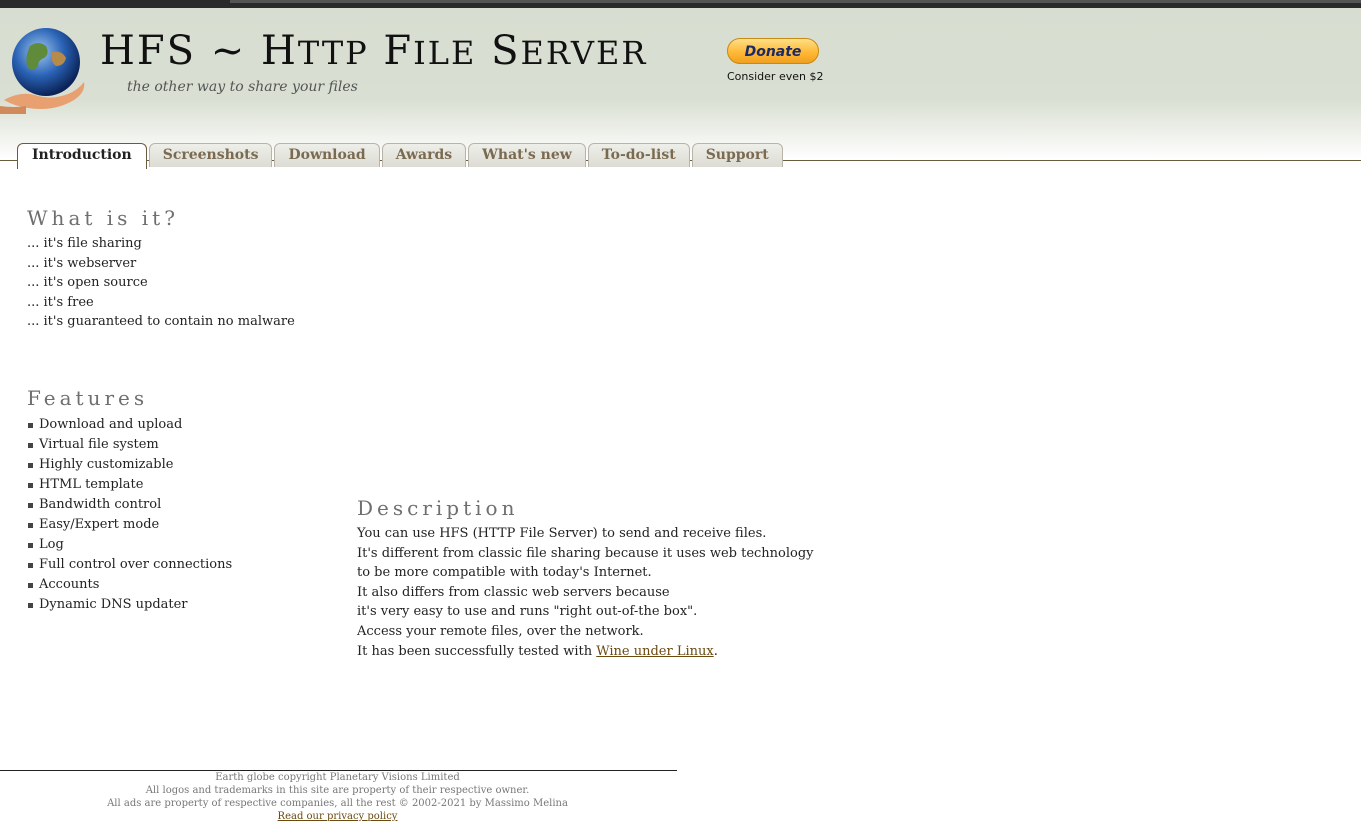  Describe the element at coordinates (424, 155) in the screenshot. I see `tab-awards: Awards` at that location.